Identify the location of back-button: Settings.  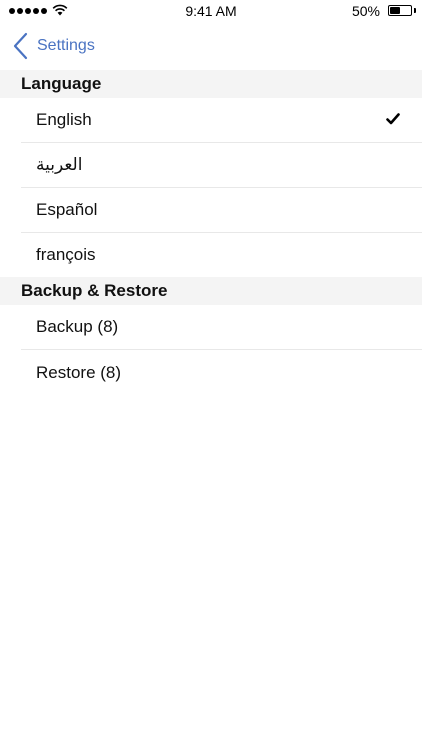
(53, 46).